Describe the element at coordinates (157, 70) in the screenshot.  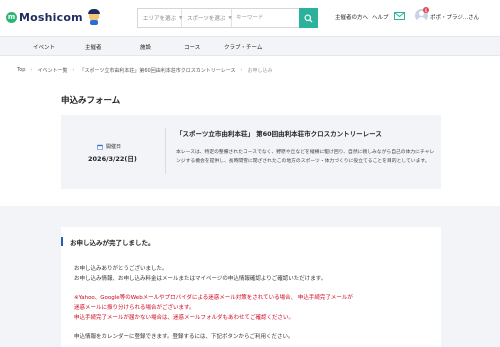
I see `breadcrumb-event: 「スポーツ立市由利本荘」第60回由利本荘市クロスカントリーレース` at that location.